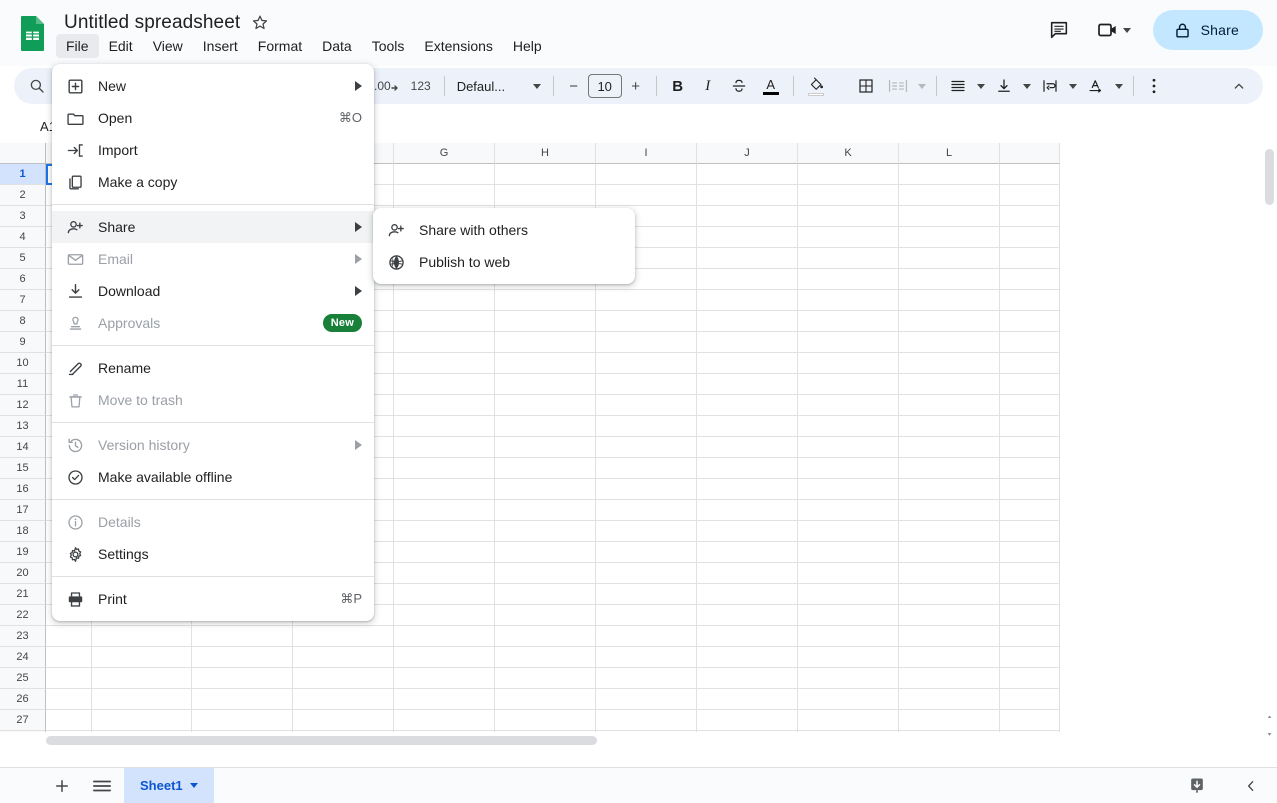  What do you see at coordinates (504, 230) in the screenshot?
I see `submenu-item-share-with-others: Share with others` at bounding box center [504, 230].